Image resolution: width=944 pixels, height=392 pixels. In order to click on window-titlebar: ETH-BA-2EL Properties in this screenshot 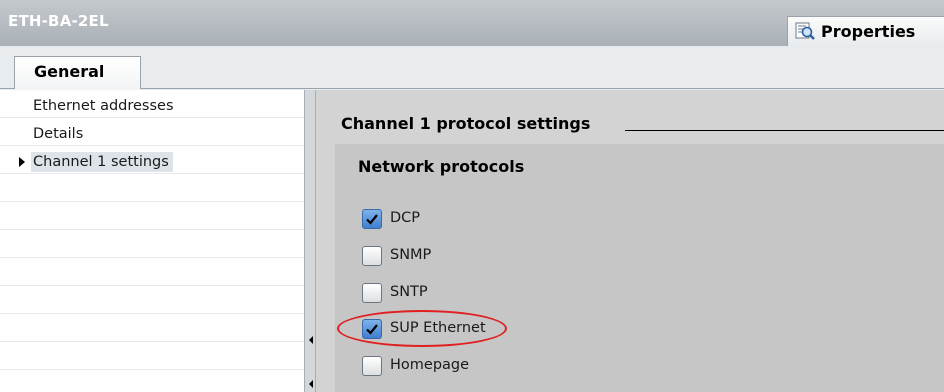, I will do `click(472, 23)`.